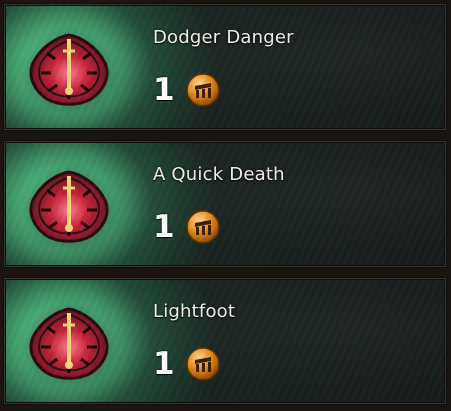 The height and width of the screenshot is (411, 451). Describe the element at coordinates (194, 311) in the screenshot. I see `achievement-title: Lightfoot` at that location.